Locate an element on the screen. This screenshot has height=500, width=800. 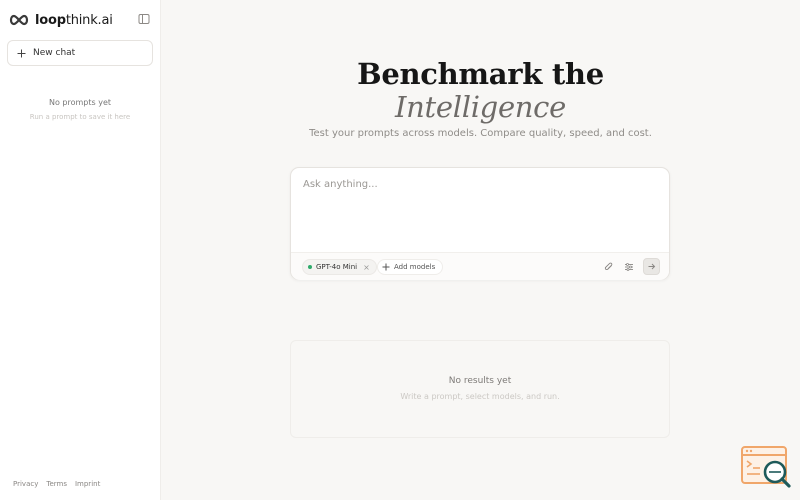
hero-title: Benchmark the is located at coordinates (480, 74).